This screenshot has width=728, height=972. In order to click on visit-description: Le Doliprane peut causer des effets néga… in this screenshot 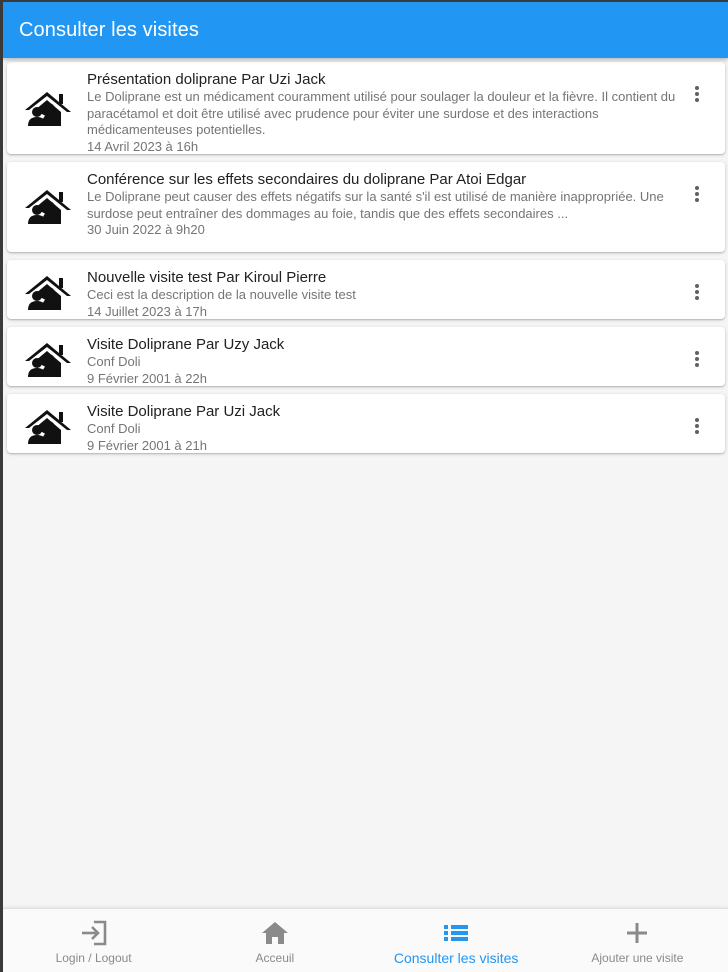, I will do `click(375, 205)`.